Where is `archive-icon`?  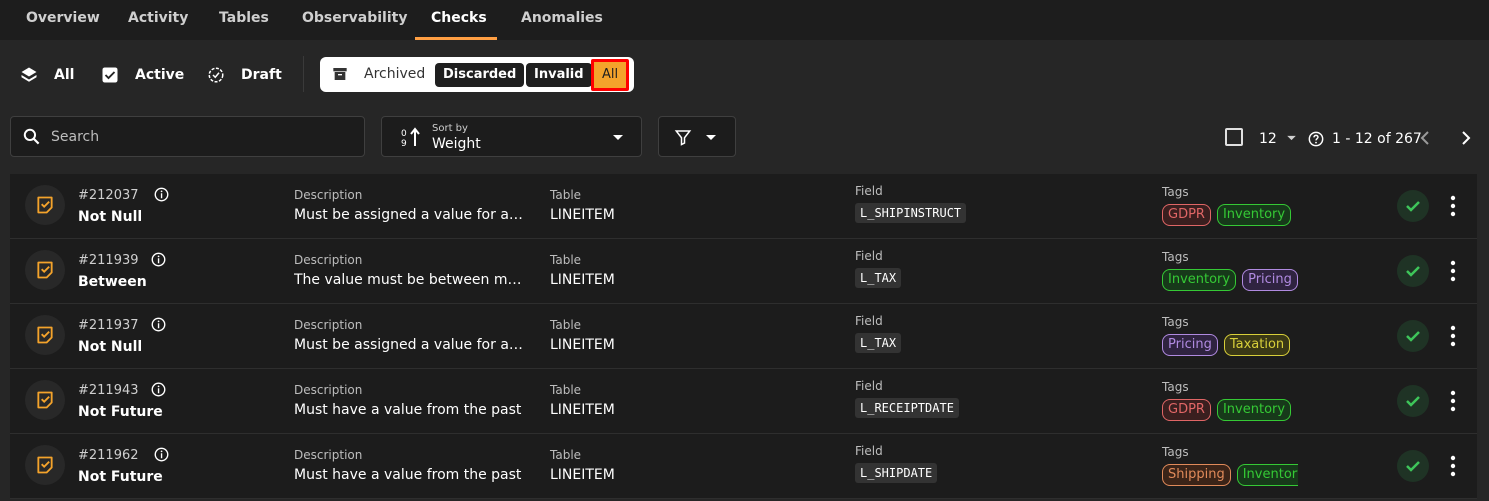 archive-icon is located at coordinates (340, 74).